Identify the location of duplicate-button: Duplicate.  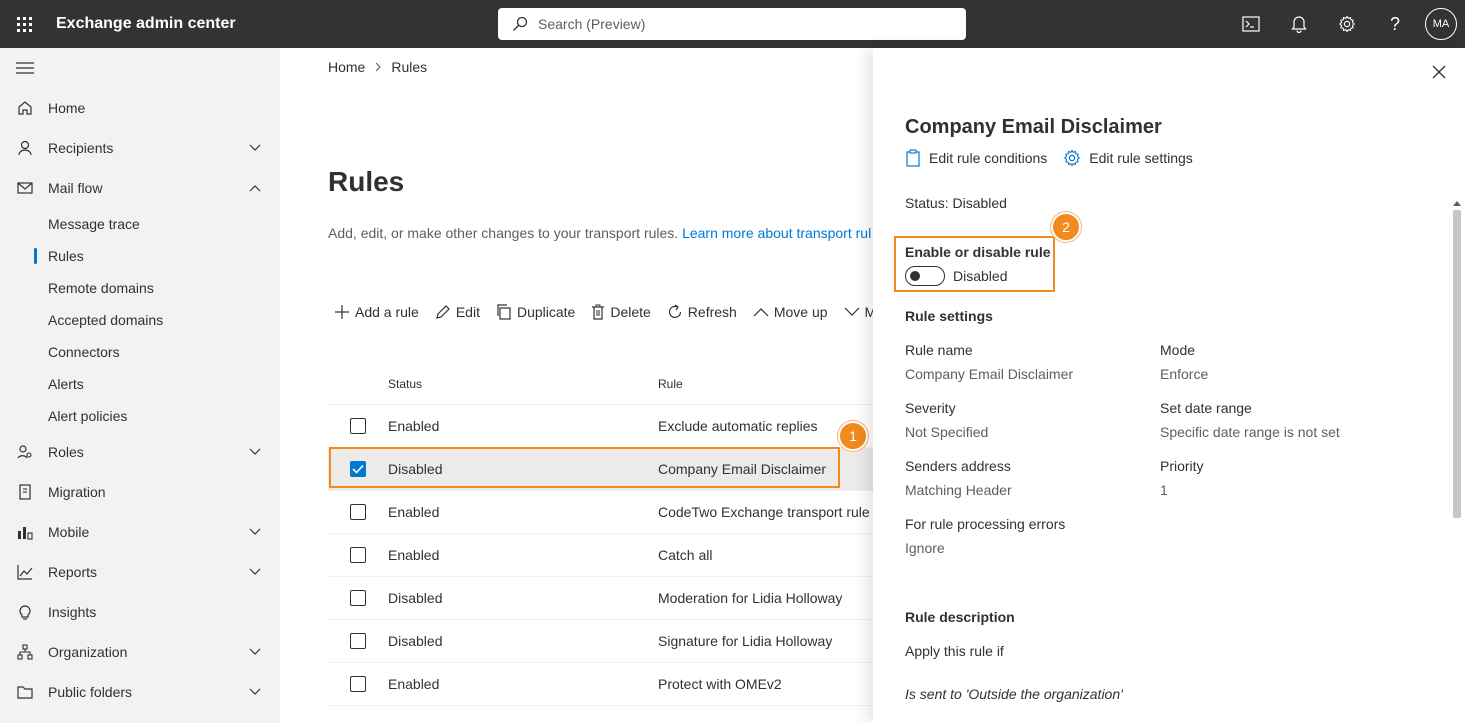
(535, 312).